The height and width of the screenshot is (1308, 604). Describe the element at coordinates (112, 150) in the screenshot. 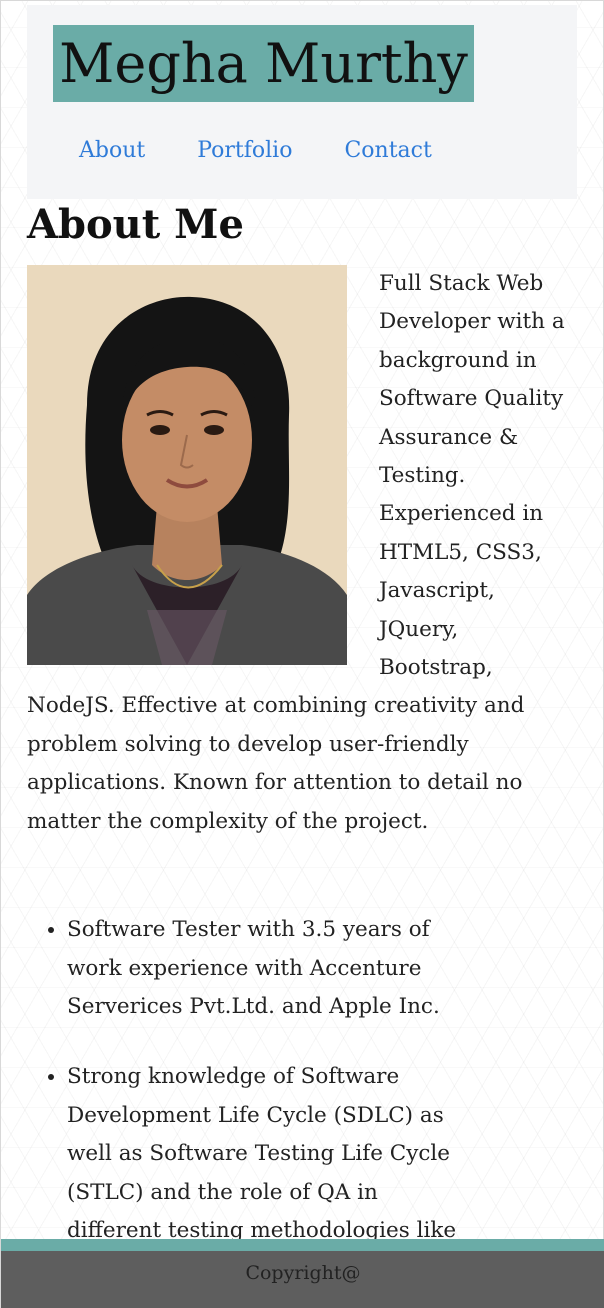

I see `nav-link-about: About` at that location.